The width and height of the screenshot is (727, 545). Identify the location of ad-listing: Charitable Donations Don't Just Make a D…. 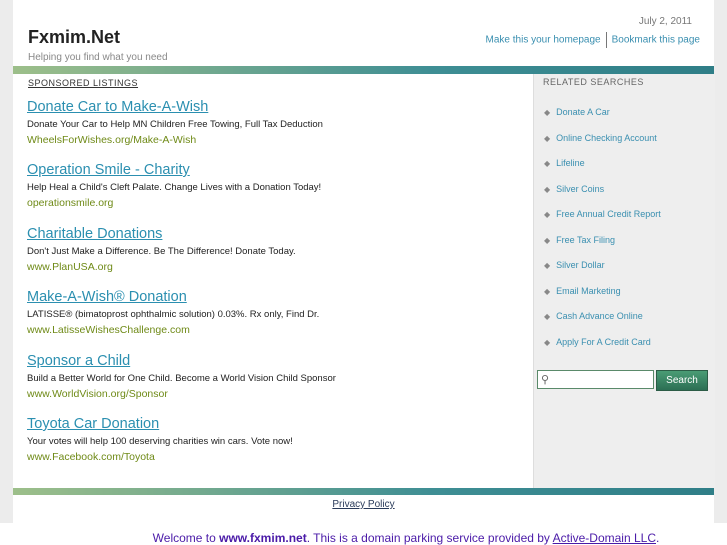
(277, 249).